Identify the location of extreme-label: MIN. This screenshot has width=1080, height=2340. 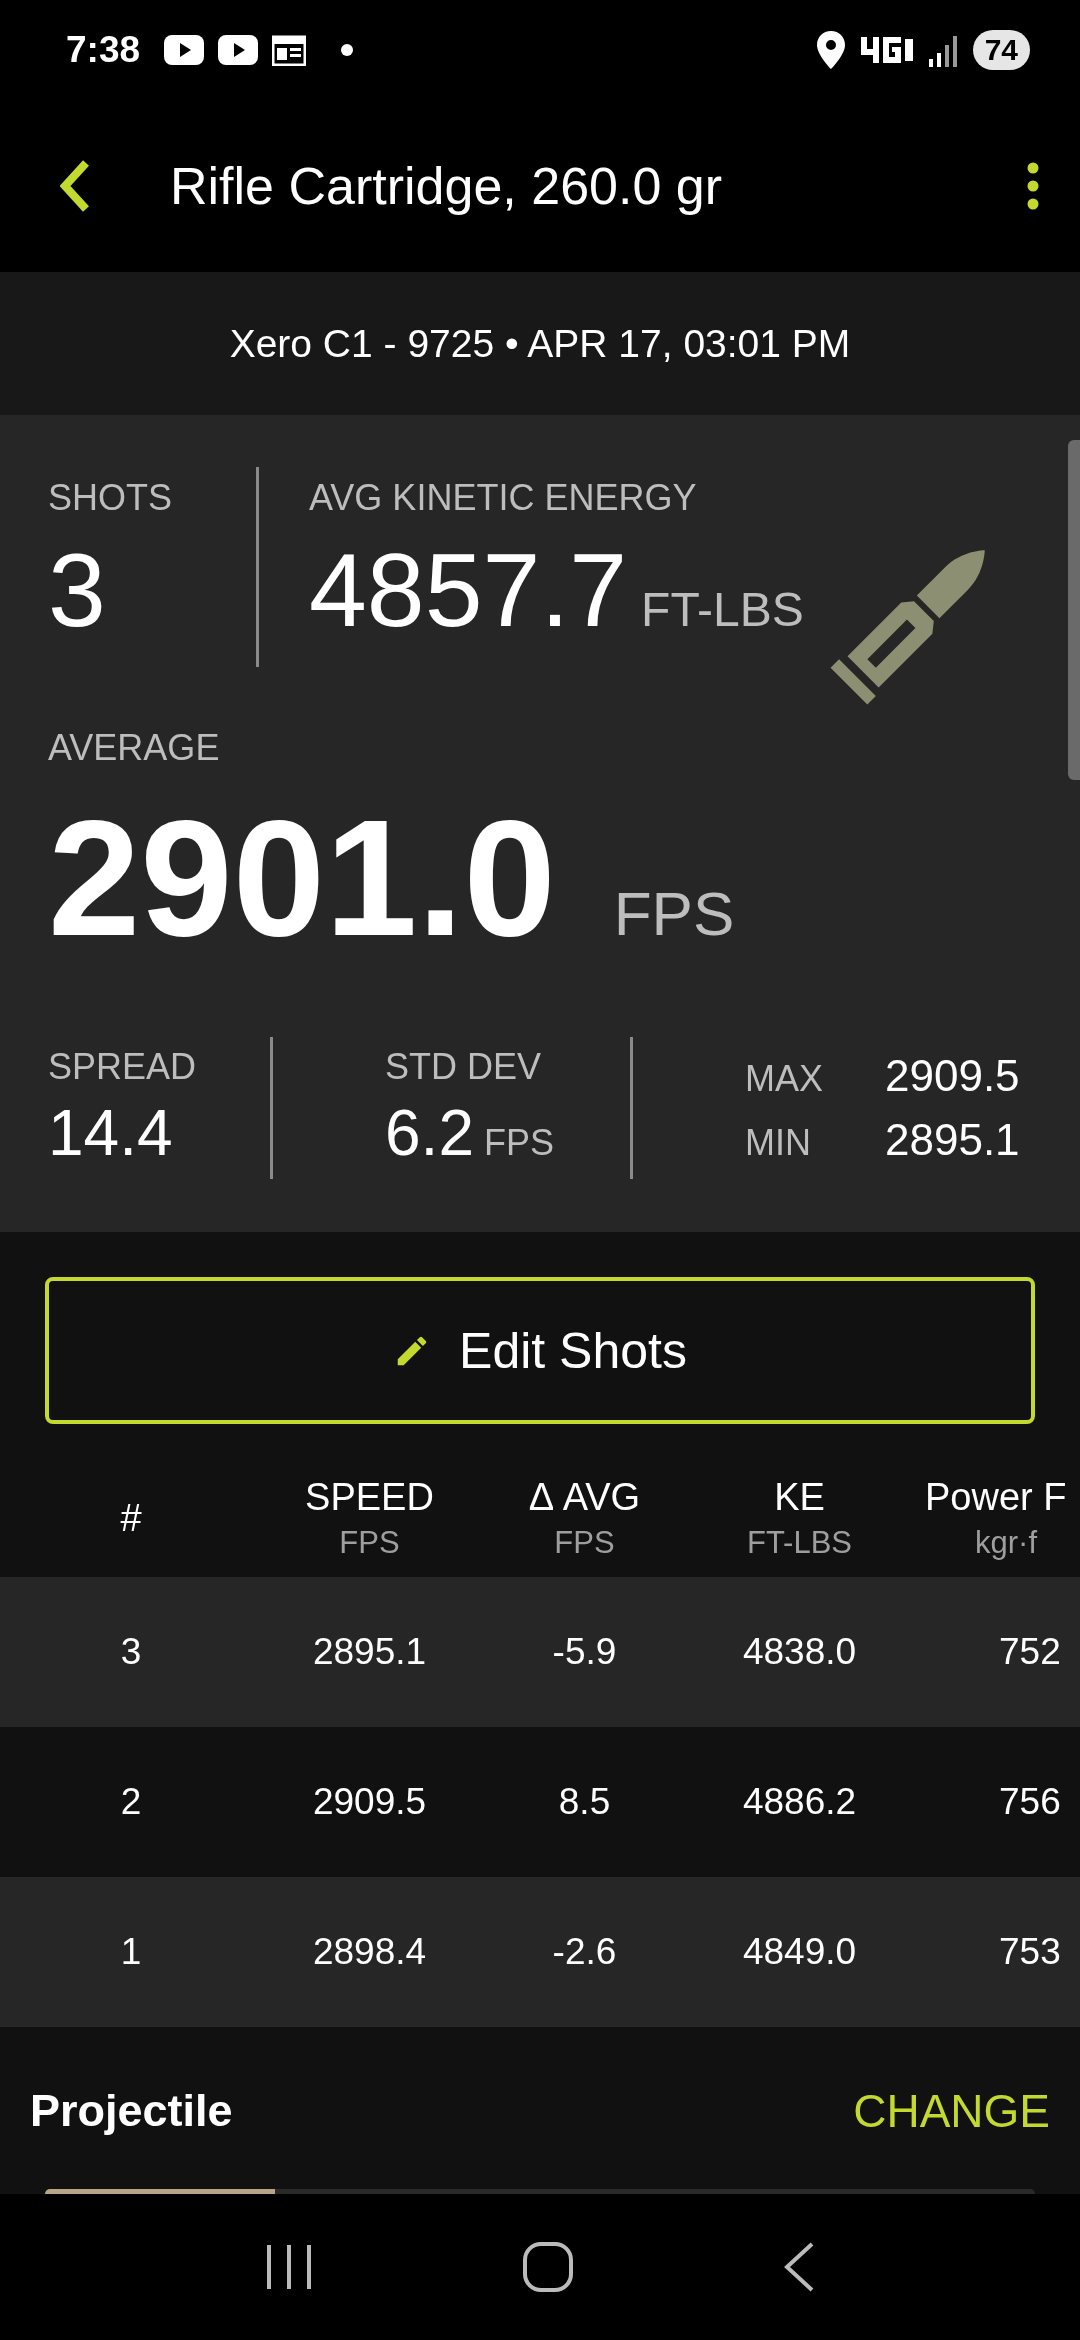
(778, 1143).